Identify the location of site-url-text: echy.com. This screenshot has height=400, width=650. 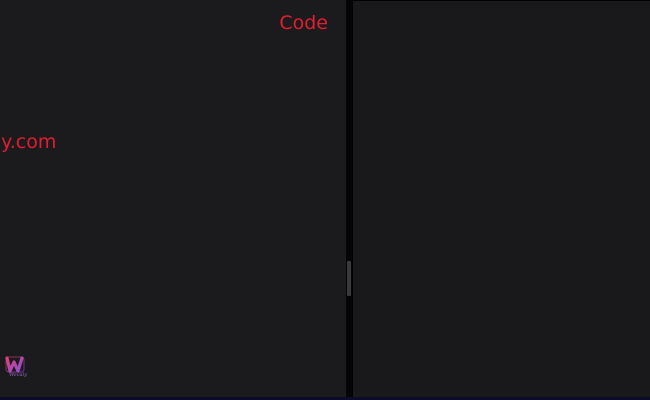
(28, 142).